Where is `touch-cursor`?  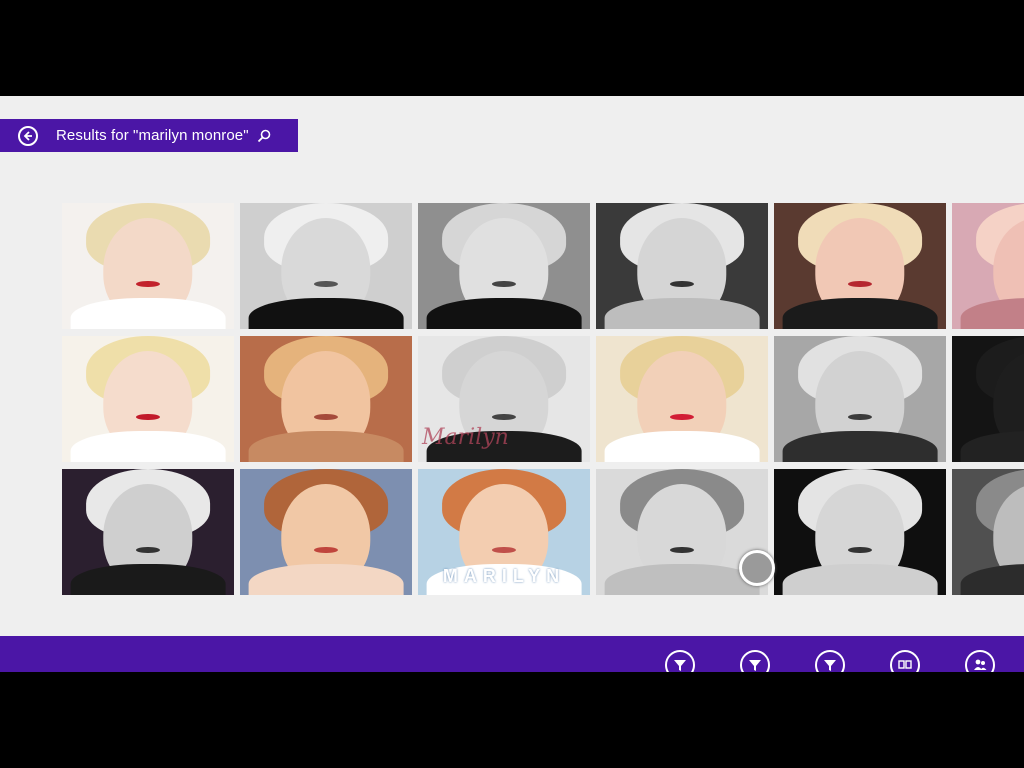 touch-cursor is located at coordinates (757, 568).